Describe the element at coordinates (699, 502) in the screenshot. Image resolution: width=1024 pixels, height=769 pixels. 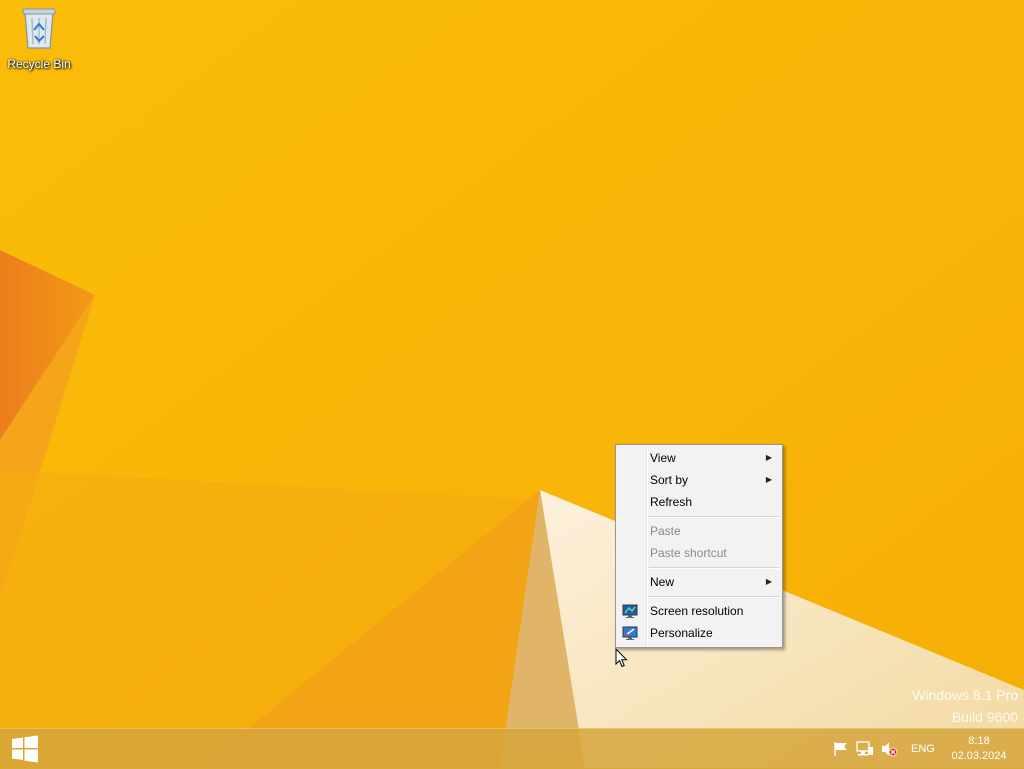
I see `menu-item-refresh: Refresh` at that location.